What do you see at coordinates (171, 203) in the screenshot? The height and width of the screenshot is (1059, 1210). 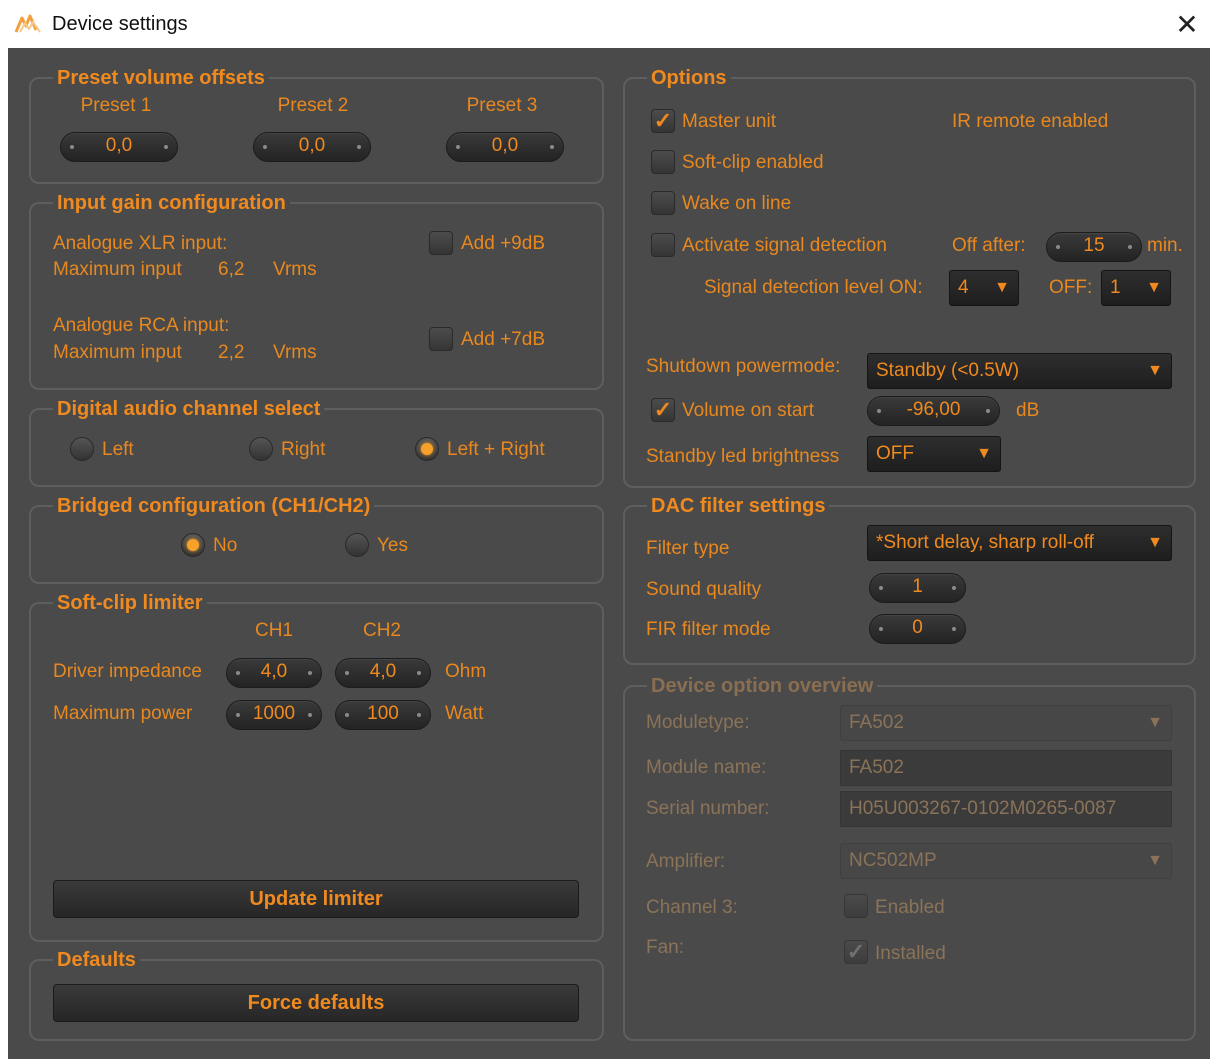 I see `group-title: Input gain configuration` at bounding box center [171, 203].